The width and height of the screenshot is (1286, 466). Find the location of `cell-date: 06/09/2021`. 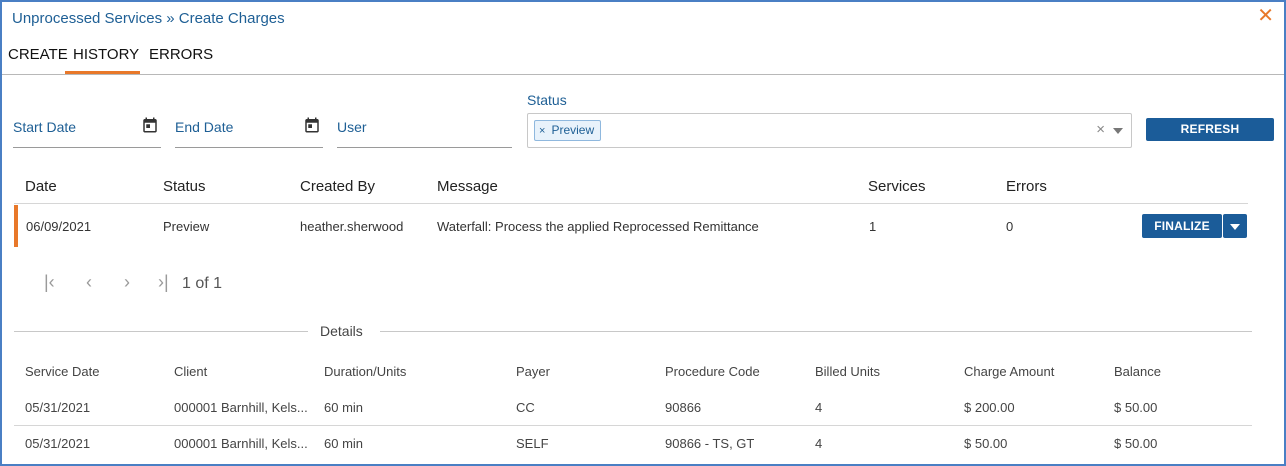

cell-date: 06/09/2021 is located at coordinates (59, 226).